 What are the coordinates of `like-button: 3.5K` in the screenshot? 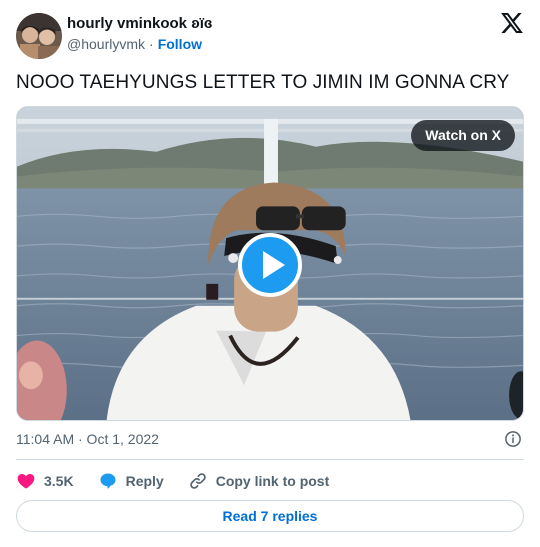 It's located at (45, 481).